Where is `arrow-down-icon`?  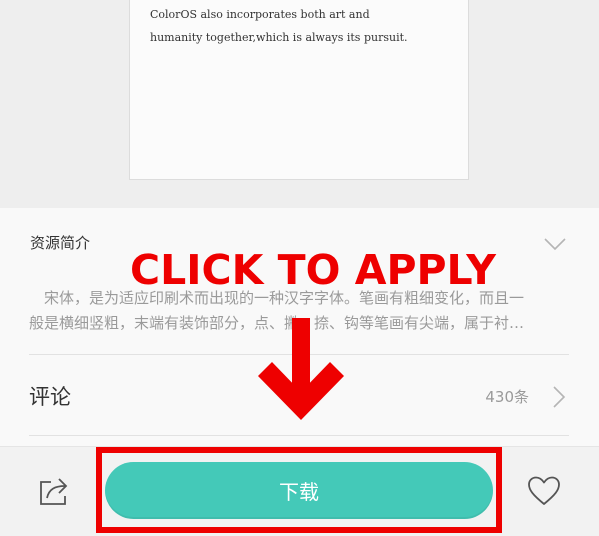
arrow-down-icon is located at coordinates (301, 369).